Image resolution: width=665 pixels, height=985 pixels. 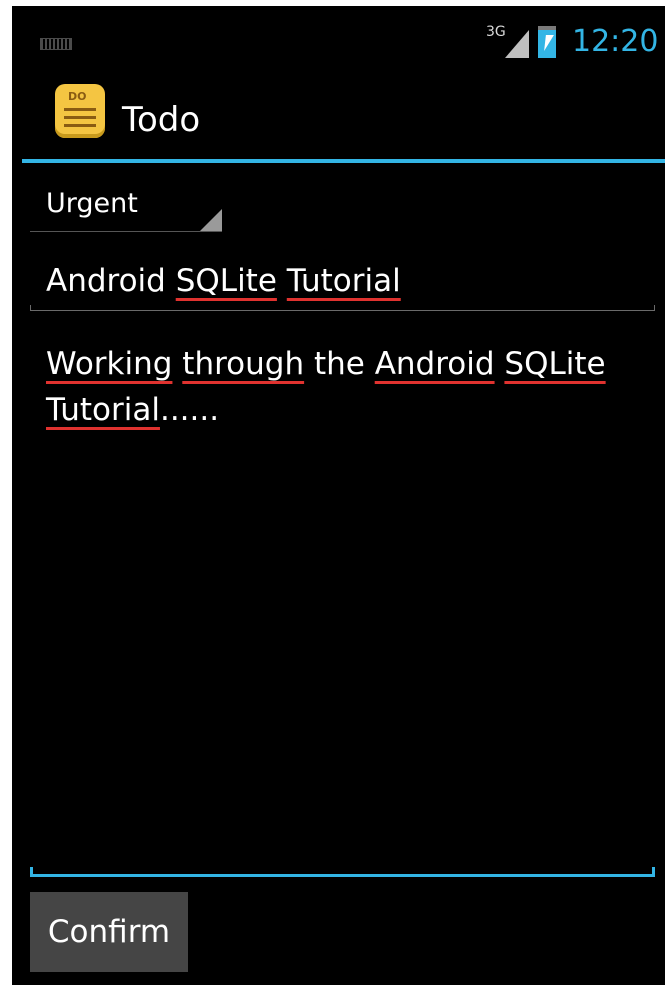 I want to click on action-bar: DO Todo, so click(x=338, y=116).